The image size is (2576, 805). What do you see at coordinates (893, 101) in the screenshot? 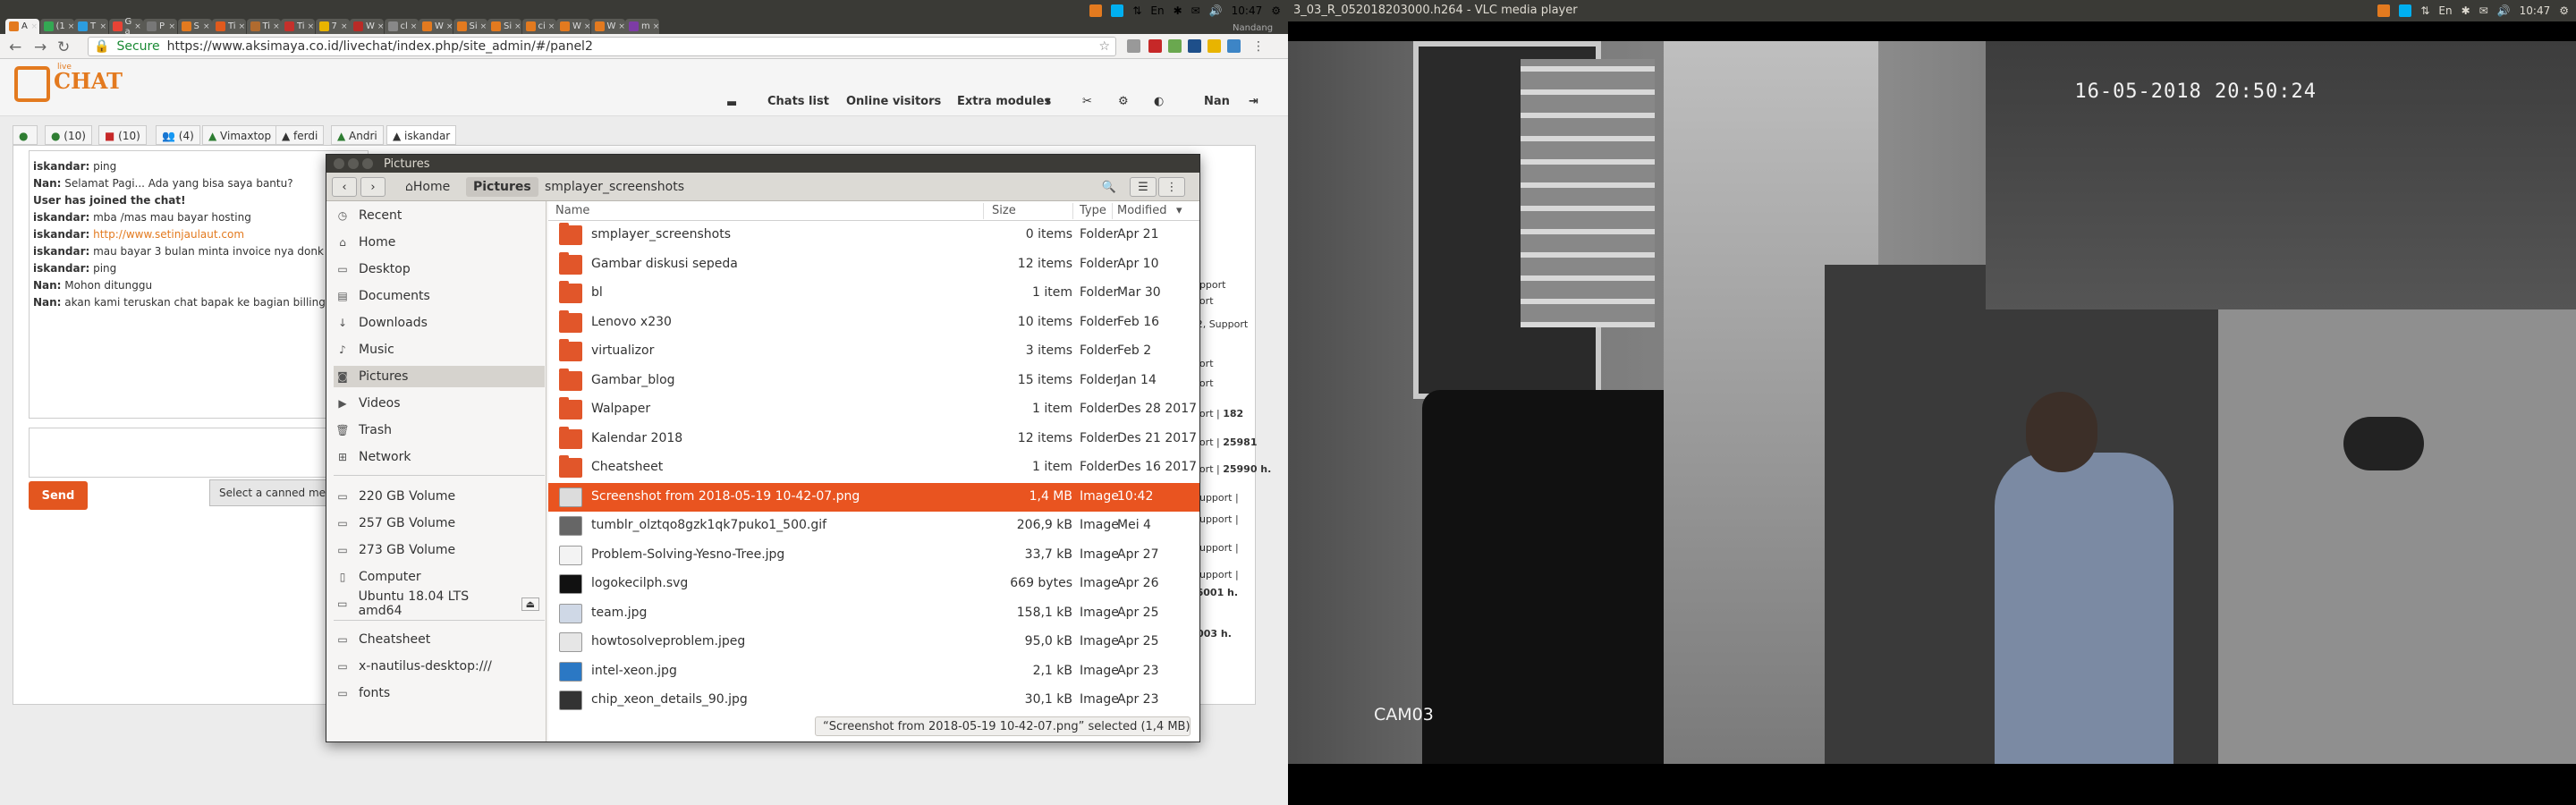
I see `menu-online-visitors: Online visitors` at bounding box center [893, 101].